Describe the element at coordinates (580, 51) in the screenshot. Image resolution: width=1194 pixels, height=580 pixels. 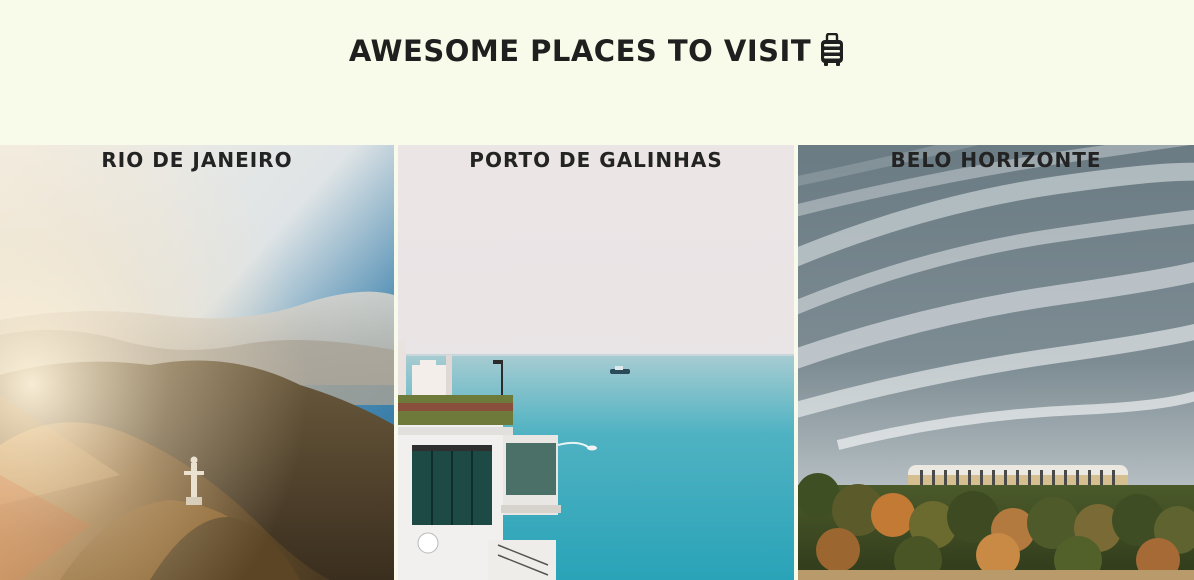
I see `page-heading-text: AWESOME PLACES TO VISIT` at that location.